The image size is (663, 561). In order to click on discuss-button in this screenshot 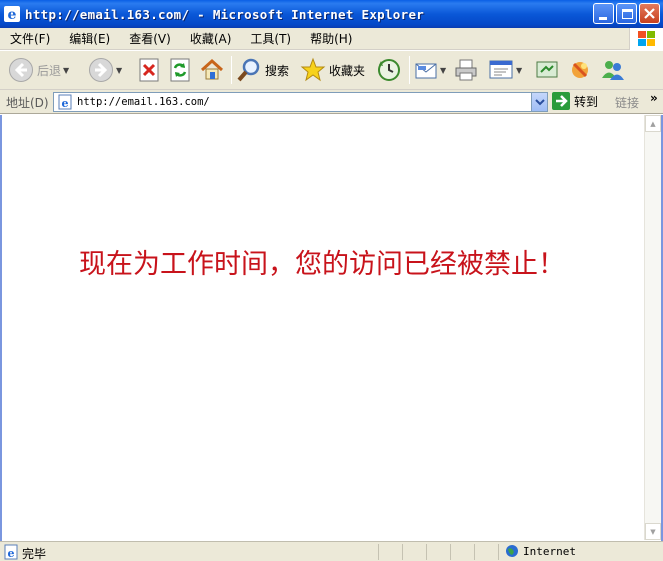, I will do `click(547, 70)`.